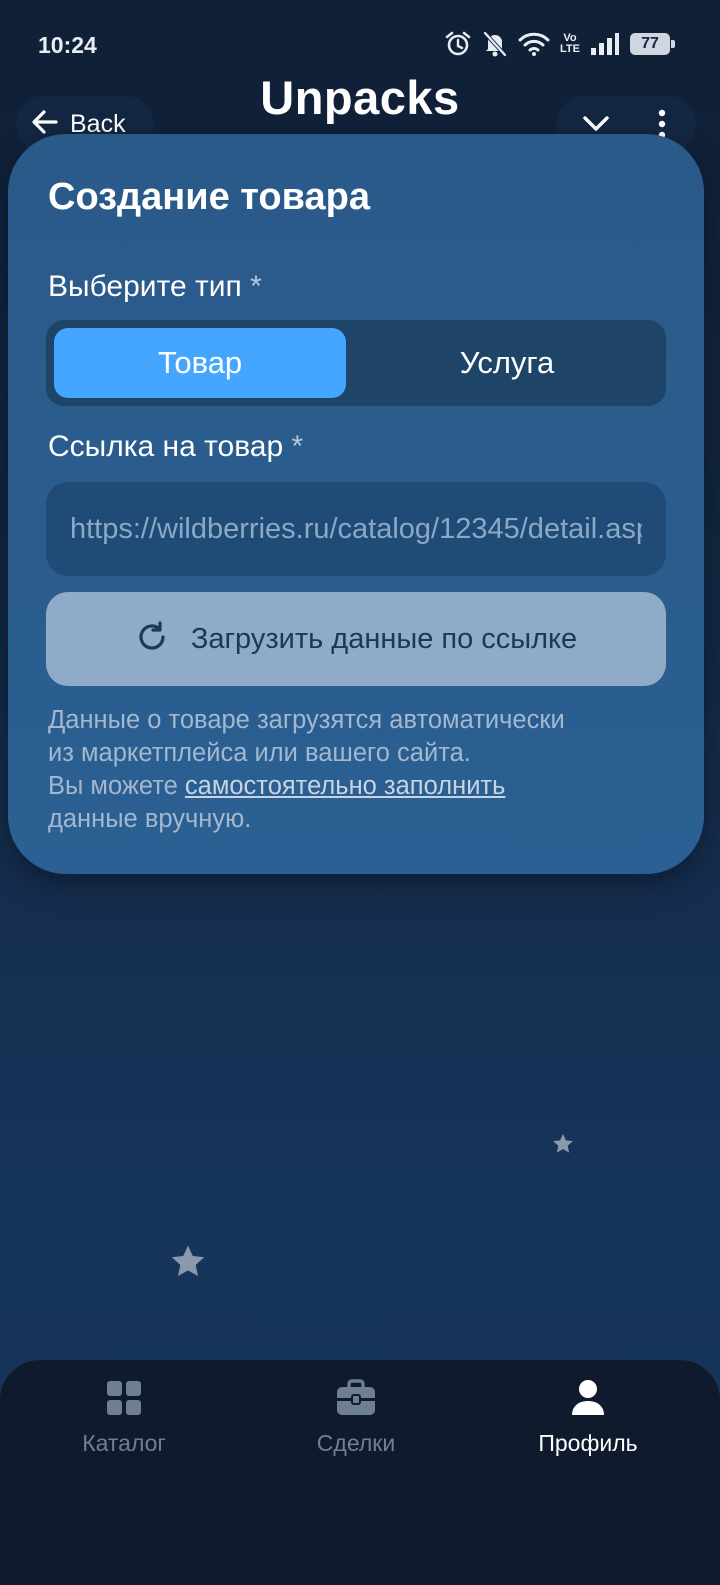  What do you see at coordinates (458, 44) in the screenshot?
I see `alarm-icon` at bounding box center [458, 44].